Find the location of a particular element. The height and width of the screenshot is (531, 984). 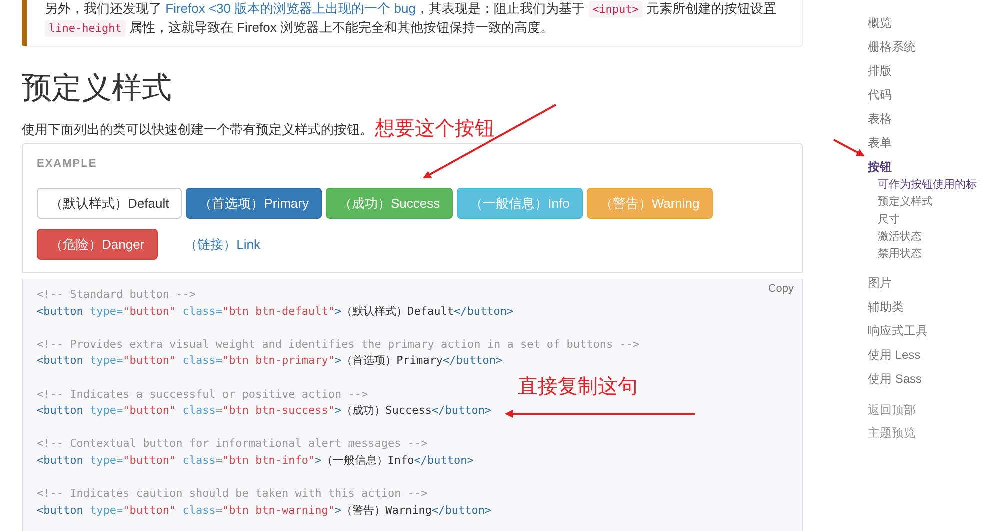

sidebar-subitem: 禁用状态 is located at coordinates (931, 255).